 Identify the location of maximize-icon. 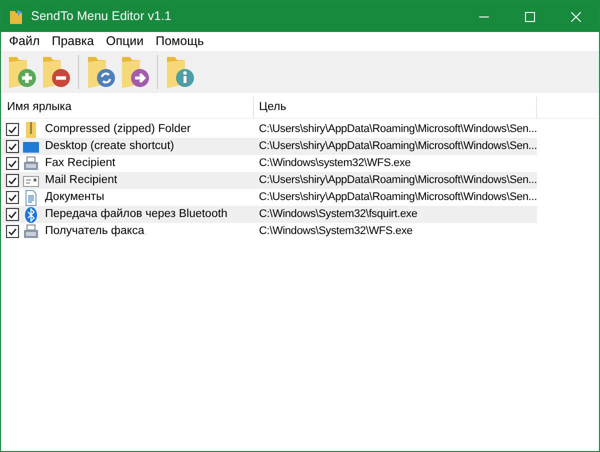
(530, 17).